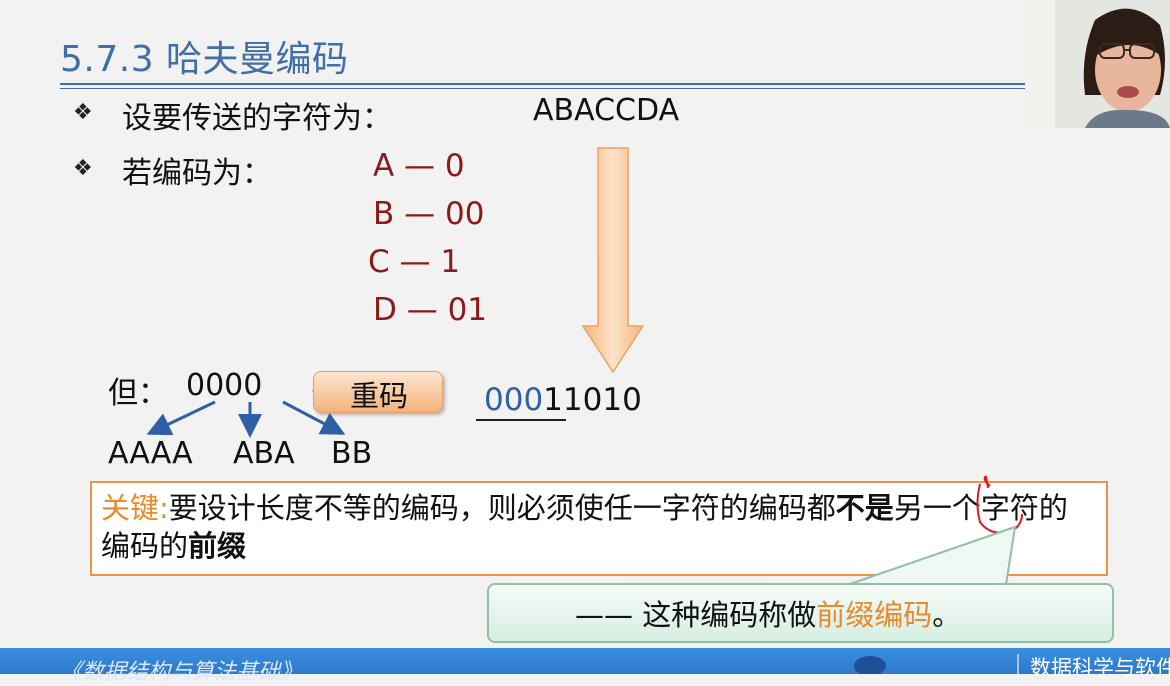 This screenshot has height=686, width=1170. I want to click on line1-value: ABACCDA, so click(606, 110).